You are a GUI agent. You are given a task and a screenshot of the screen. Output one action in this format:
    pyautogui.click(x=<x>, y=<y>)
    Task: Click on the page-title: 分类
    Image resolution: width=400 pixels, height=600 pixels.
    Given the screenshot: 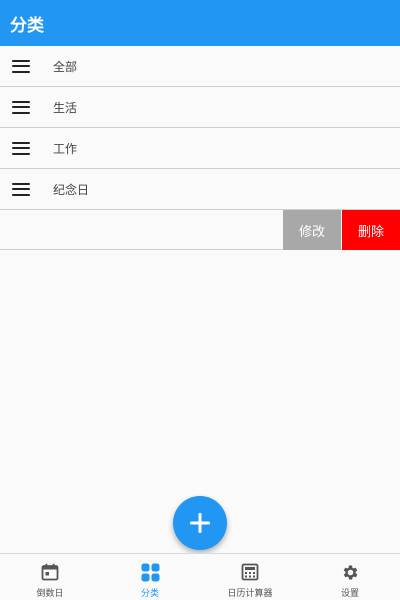 What is the action you would take?
    pyautogui.click(x=27, y=25)
    